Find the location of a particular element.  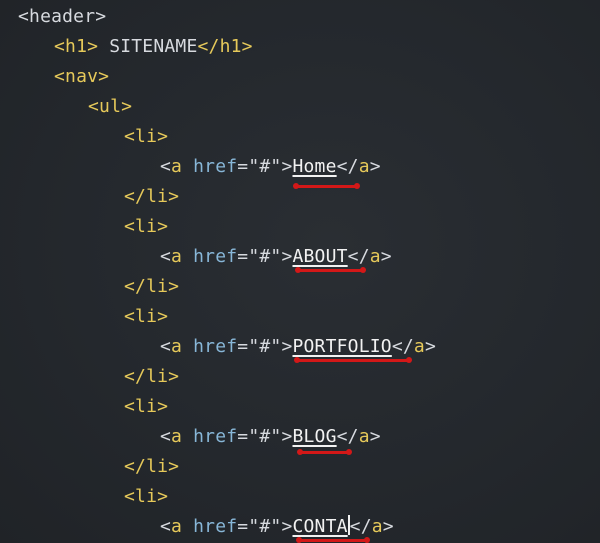

link-text-blog: BLOG is located at coordinates (314, 436).